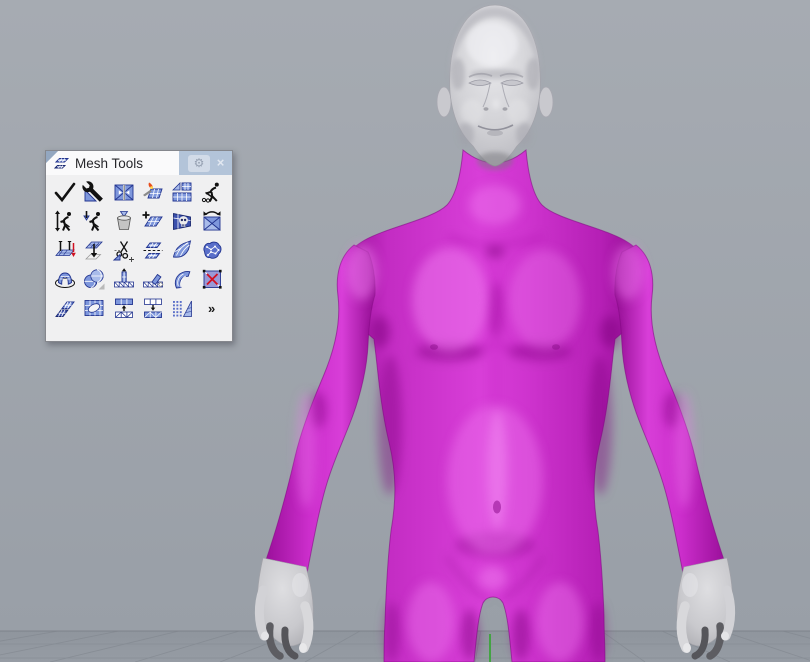 The image size is (810, 662). I want to click on tool-mesh-hole, so click(94, 308).